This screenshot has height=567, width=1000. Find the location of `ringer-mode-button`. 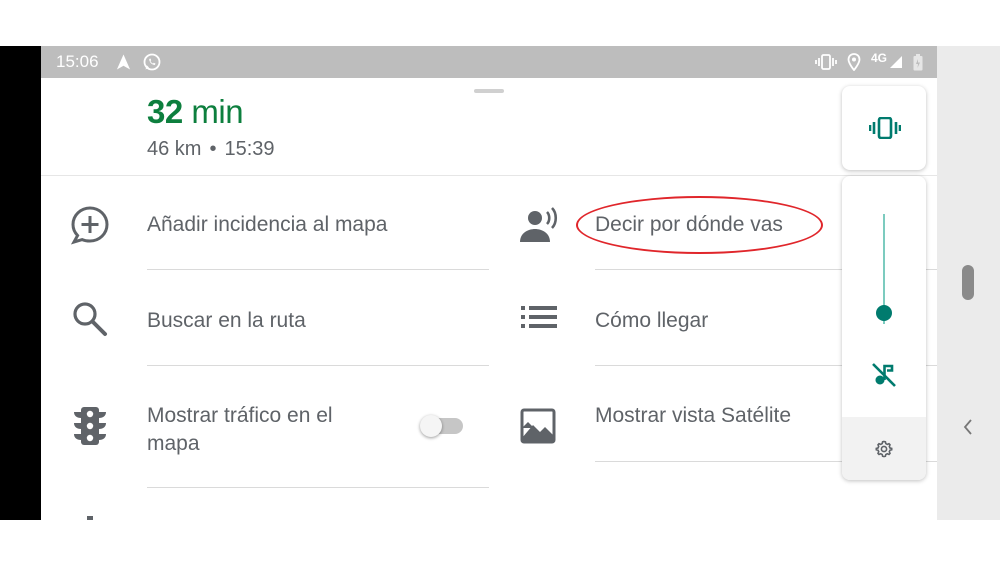

ringer-mode-button is located at coordinates (884, 128).